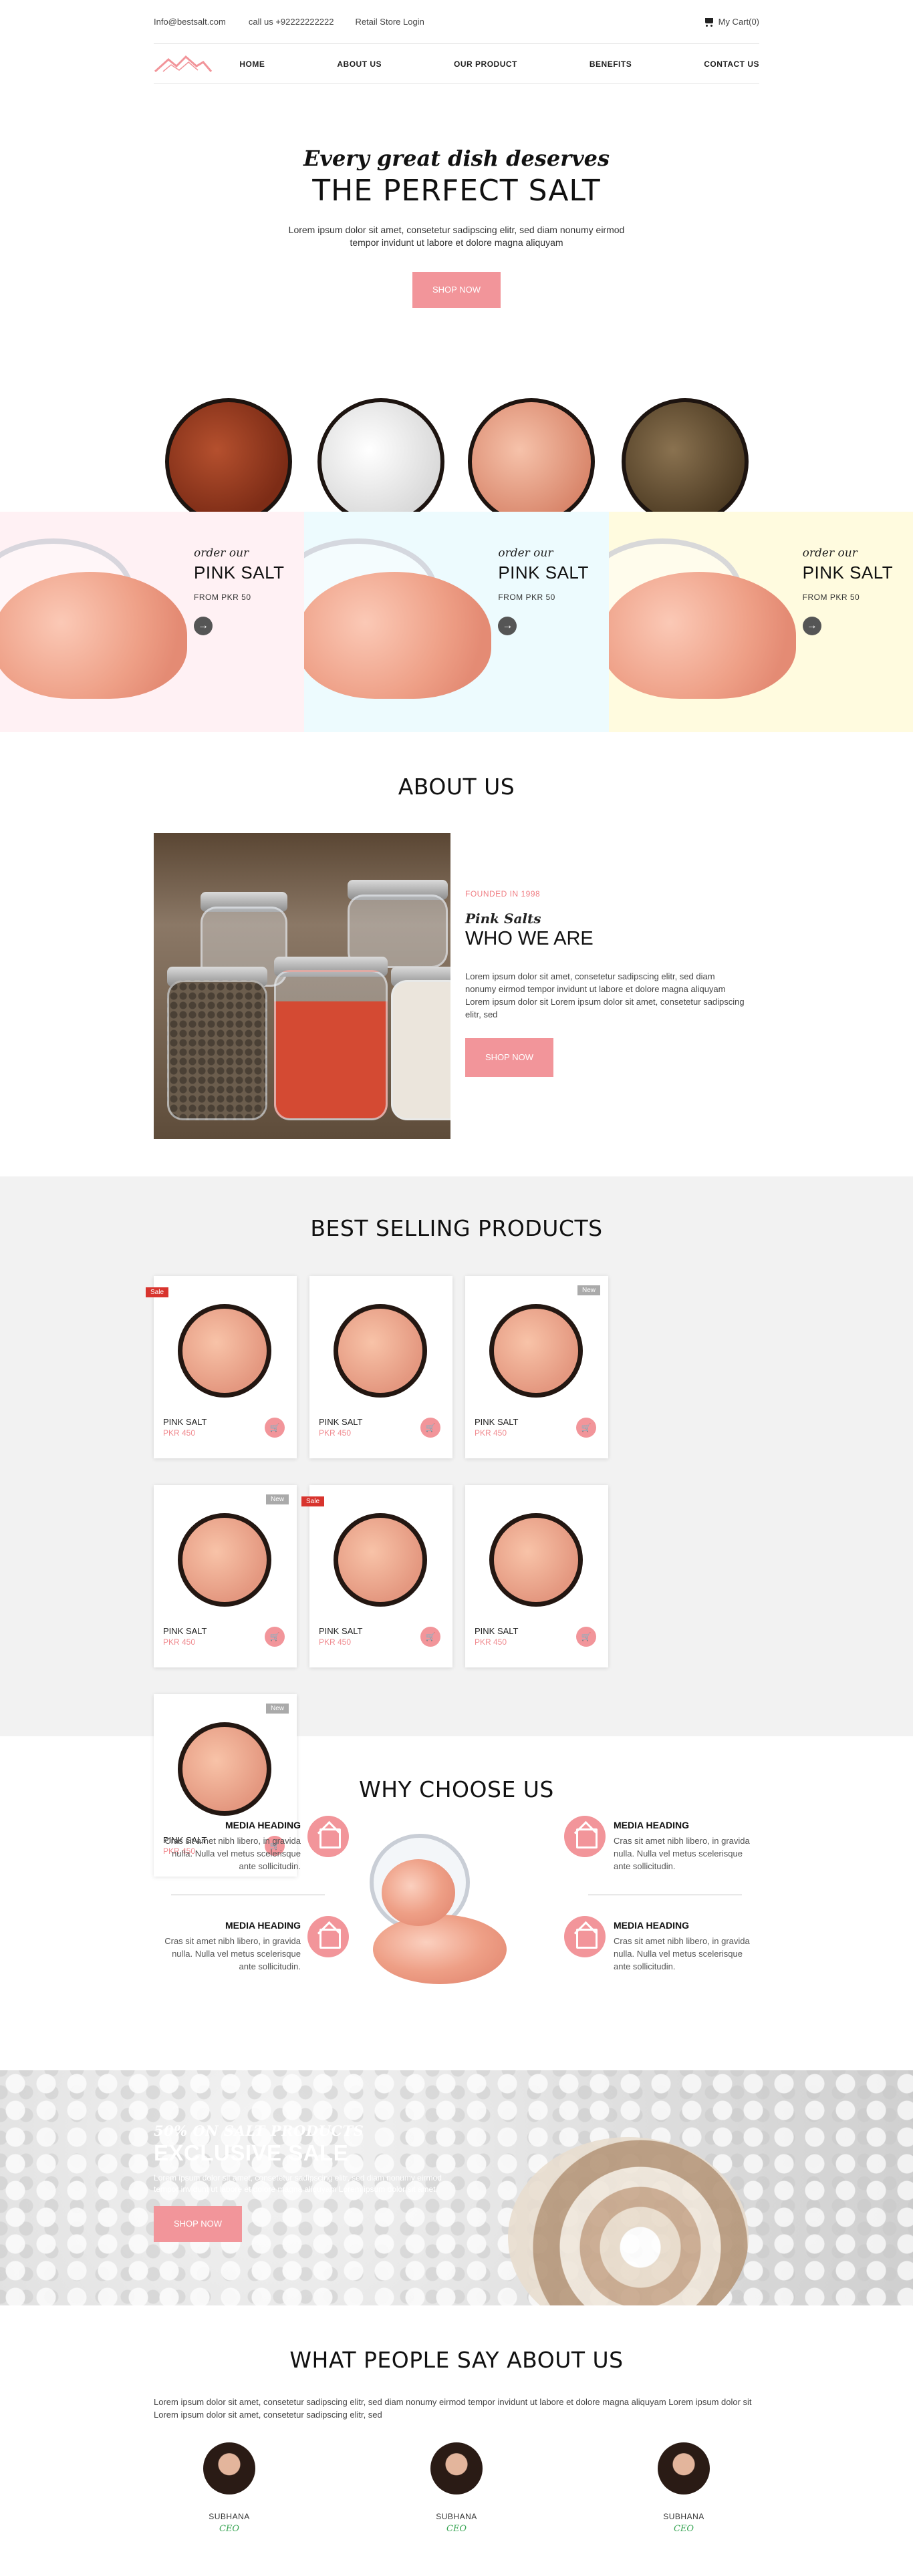  What do you see at coordinates (685, 461) in the screenshot?
I see `black-salt-bowl-image` at bounding box center [685, 461].